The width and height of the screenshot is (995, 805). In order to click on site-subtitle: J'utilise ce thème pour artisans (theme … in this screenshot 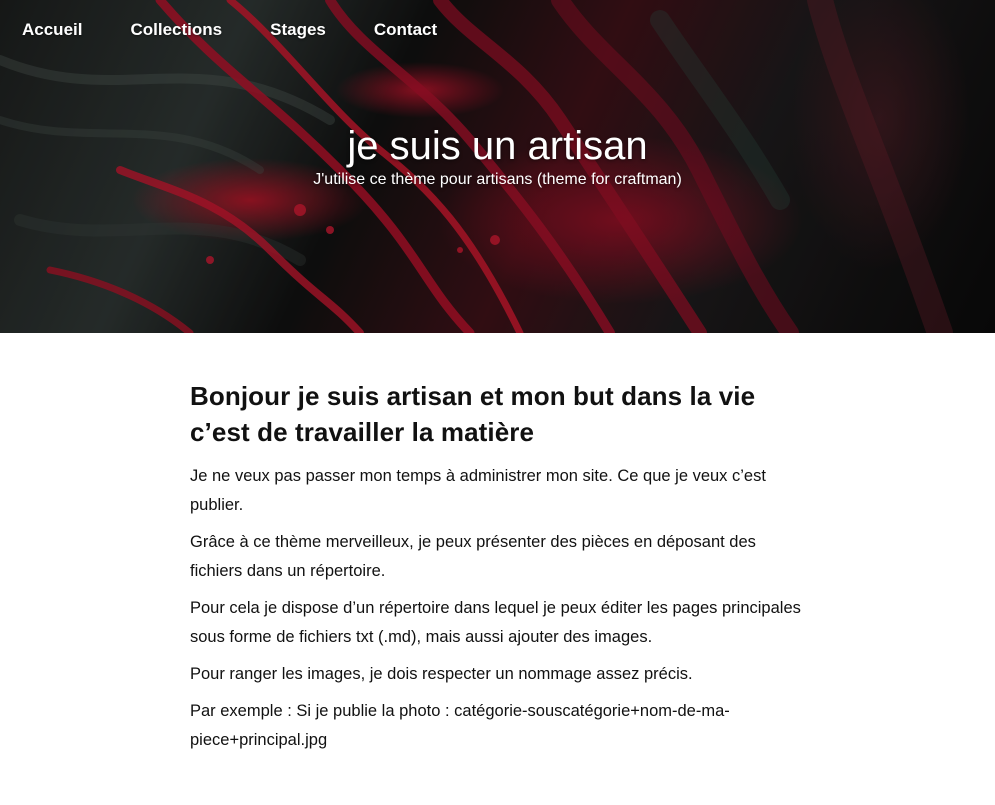, I will do `click(497, 179)`.